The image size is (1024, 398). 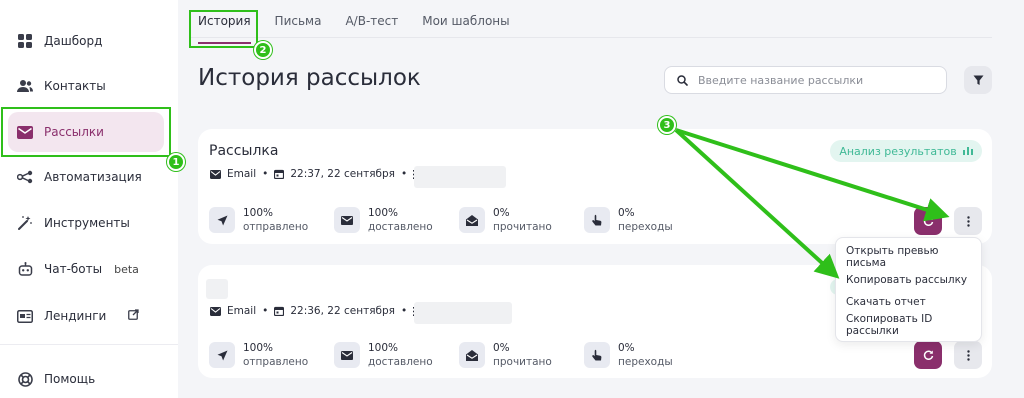 I want to click on sidebar-item-help: Помощь, so click(x=86, y=378).